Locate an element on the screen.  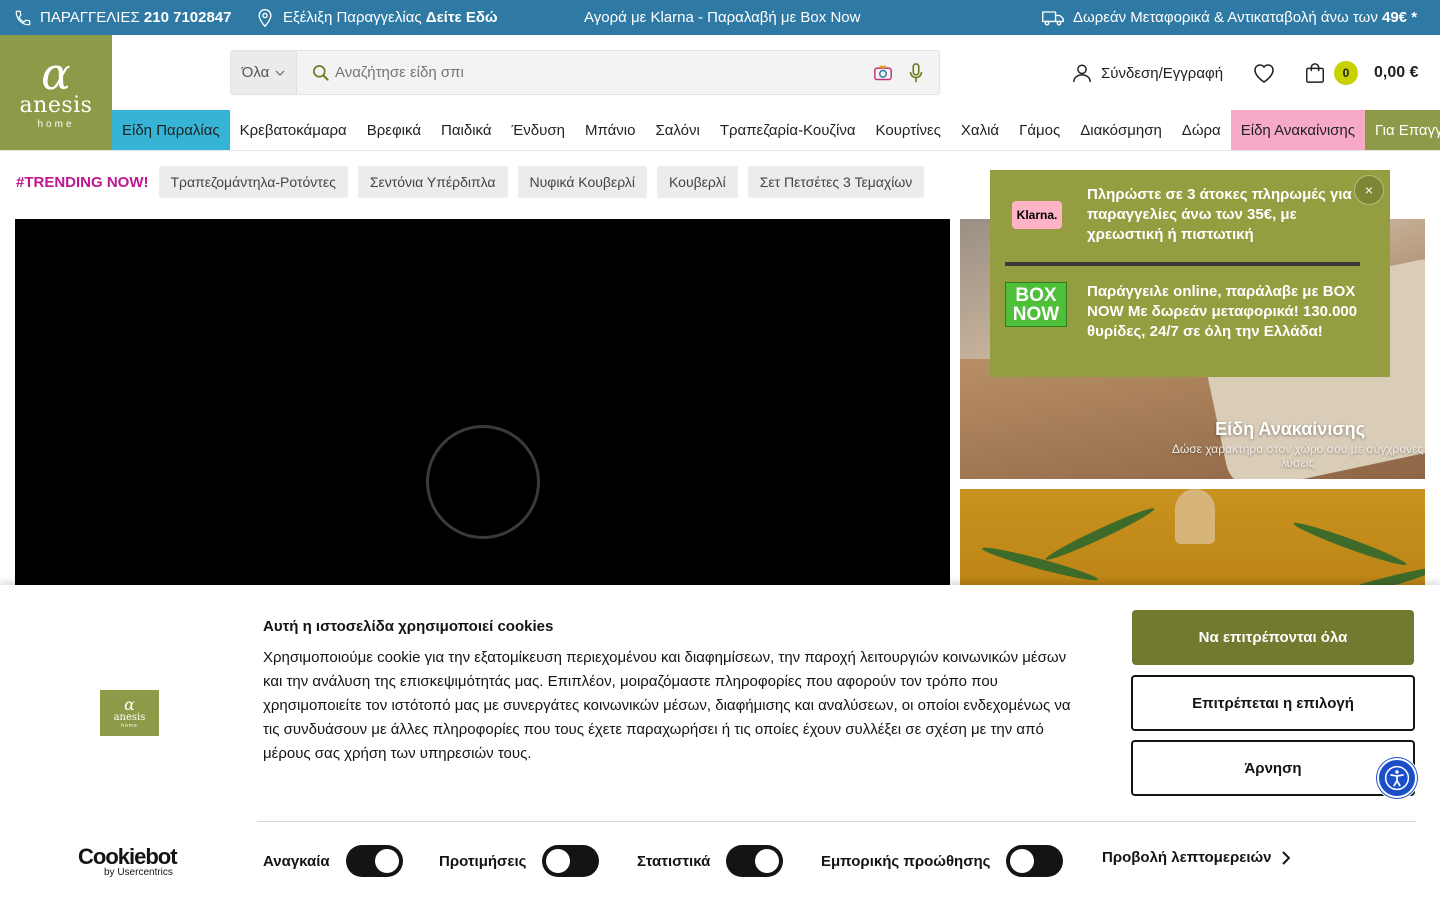
chevron-right-icon is located at coordinates (1285, 857).